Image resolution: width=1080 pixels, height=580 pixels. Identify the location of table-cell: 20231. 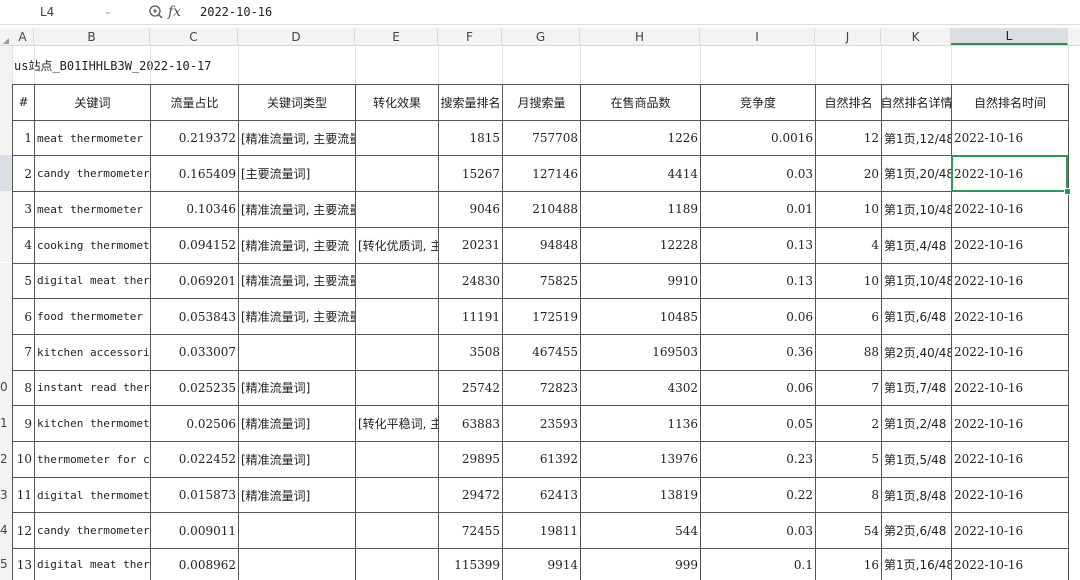
(470, 245).